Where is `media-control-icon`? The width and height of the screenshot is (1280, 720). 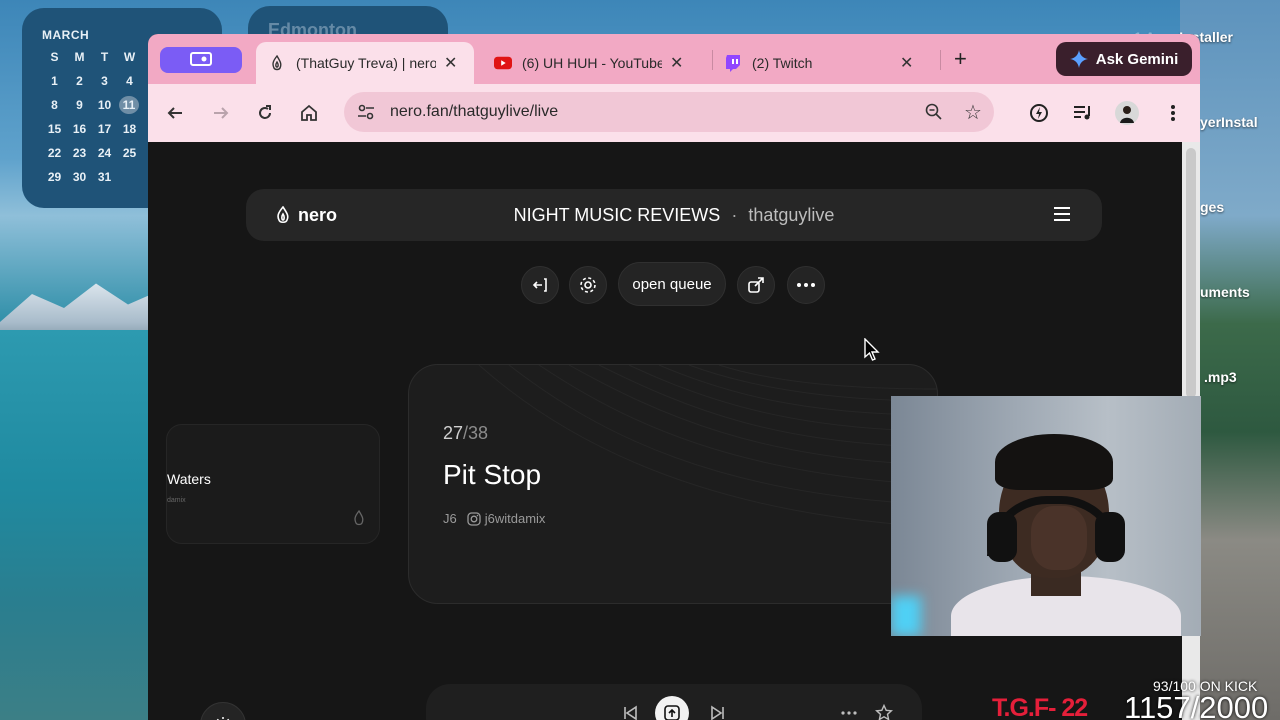
media-control-icon is located at coordinates (1083, 113).